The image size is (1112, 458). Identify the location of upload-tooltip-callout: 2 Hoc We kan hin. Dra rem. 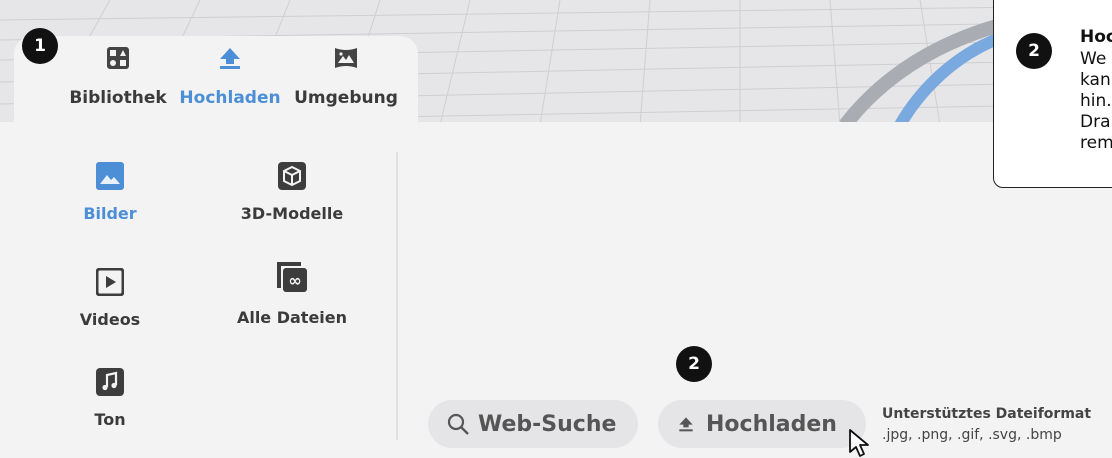
(1052, 94).